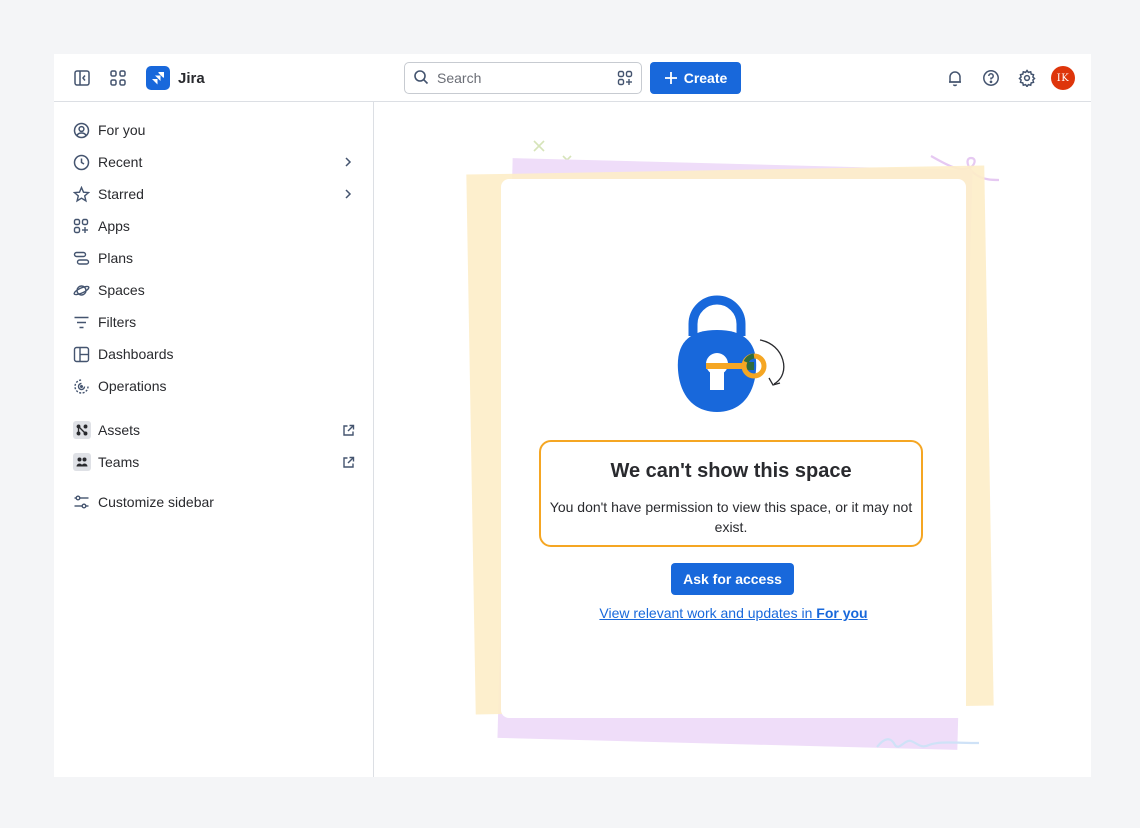 The width and height of the screenshot is (1140, 828). I want to click on sidebar-item-operations: Operations, so click(214, 386).